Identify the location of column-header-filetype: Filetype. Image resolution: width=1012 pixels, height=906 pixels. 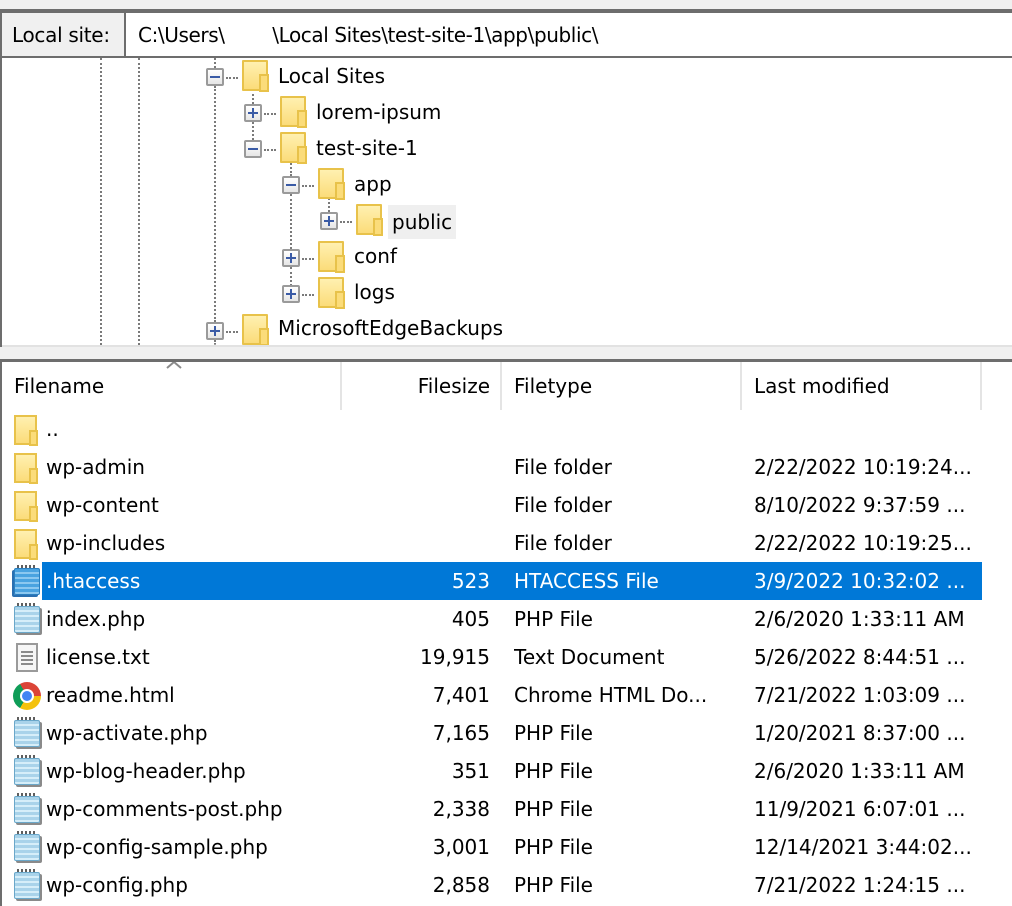
(627, 386).